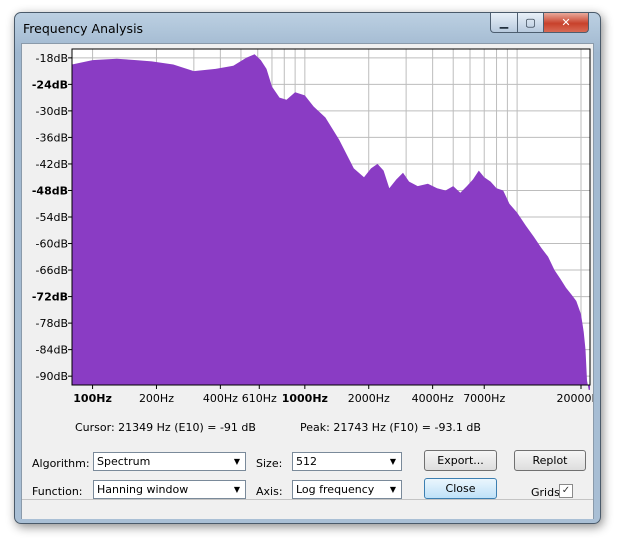  I want to click on function-label: Function:, so click(57, 491).